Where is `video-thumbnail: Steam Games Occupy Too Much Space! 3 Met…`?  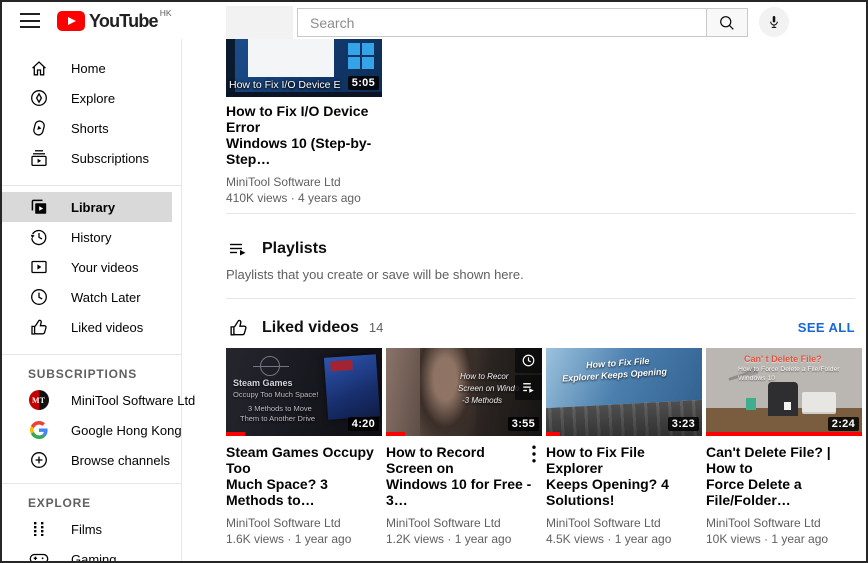 video-thumbnail: Steam Games Occupy Too Much Space! 3 Met… is located at coordinates (304, 392).